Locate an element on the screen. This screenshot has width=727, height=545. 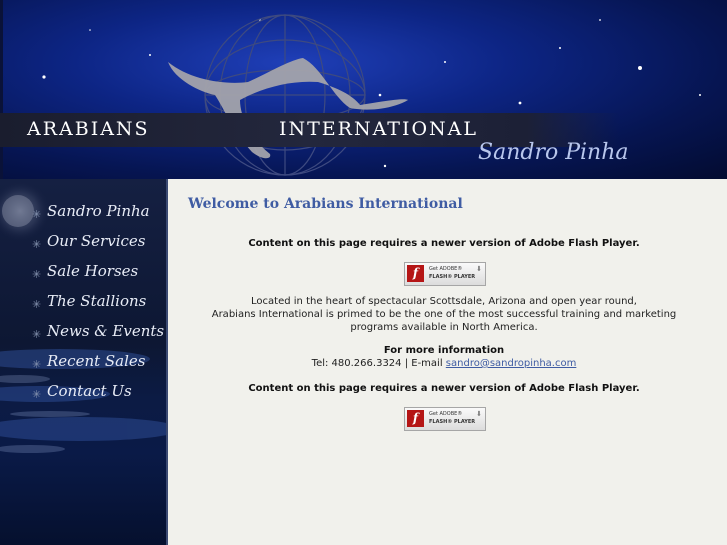
nav-item-contact-us: ✳ Contact Us is located at coordinates (84, 396).